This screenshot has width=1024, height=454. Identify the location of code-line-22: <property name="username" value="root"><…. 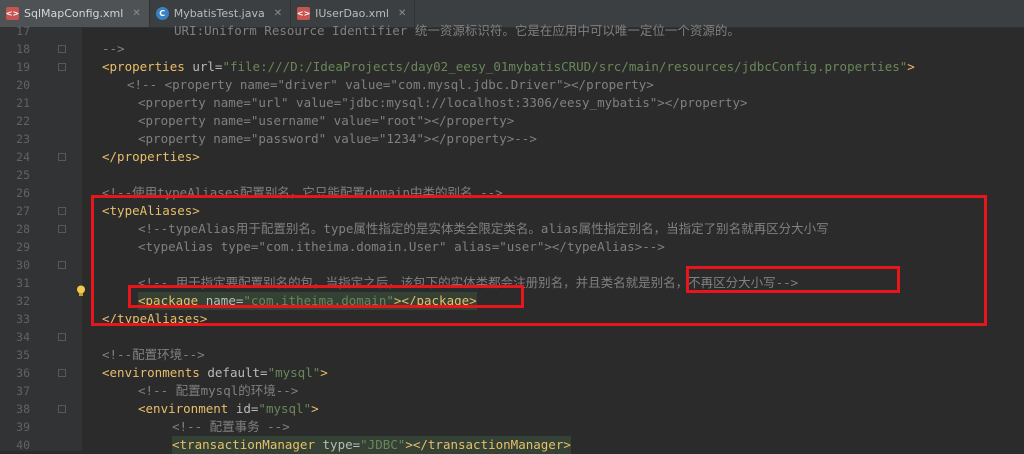
(326, 120).